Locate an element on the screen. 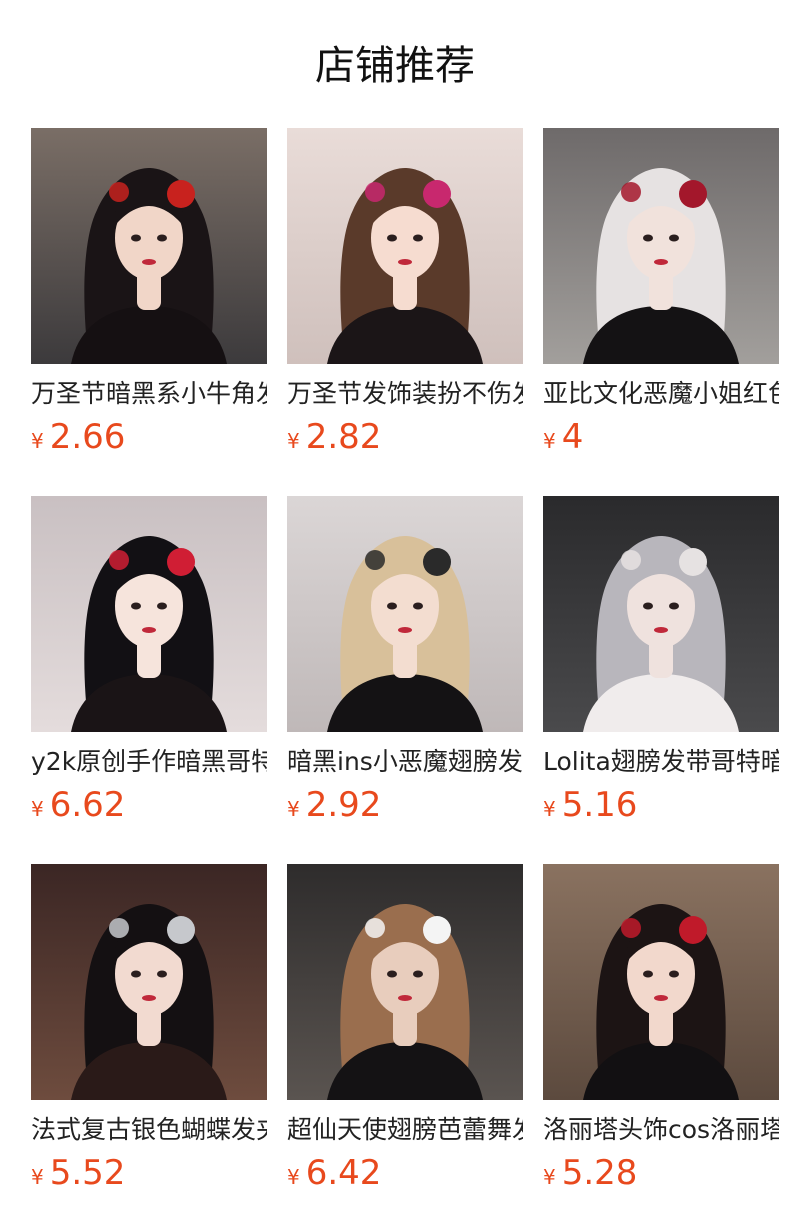 The image size is (790, 1232). price-value: 5.52 is located at coordinates (87, 1173).